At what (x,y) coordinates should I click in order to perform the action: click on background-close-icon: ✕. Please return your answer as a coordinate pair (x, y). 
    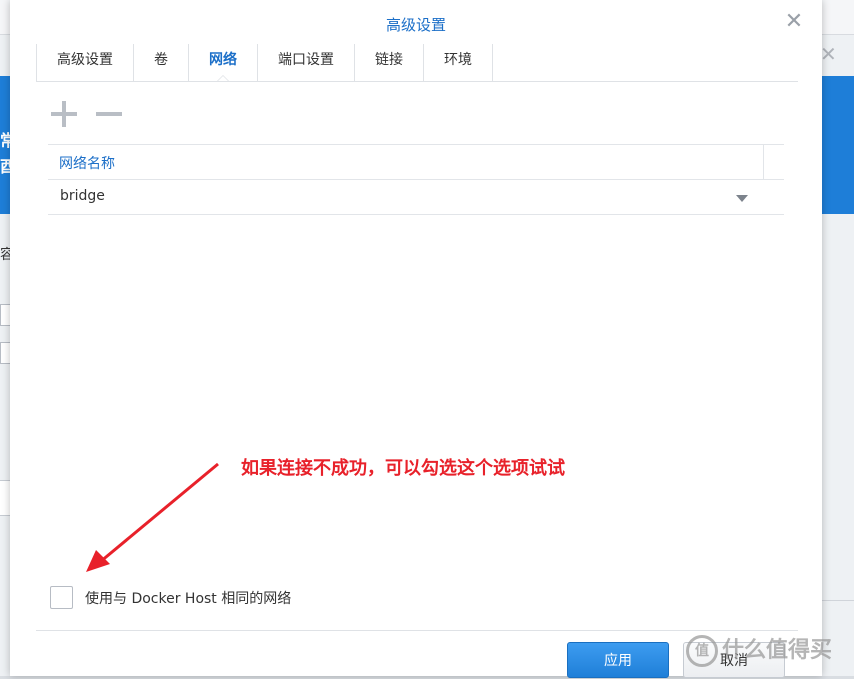
    Looking at the image, I should click on (828, 54).